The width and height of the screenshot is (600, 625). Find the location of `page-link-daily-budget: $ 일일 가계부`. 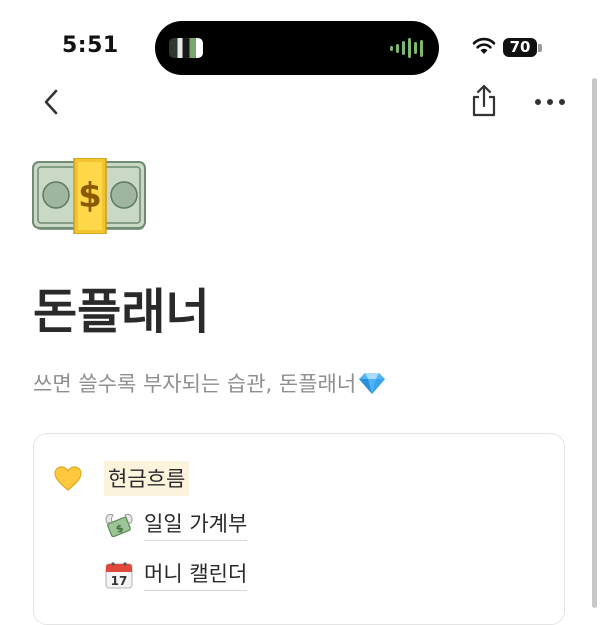

page-link-daily-budget: $ 일일 가계부 is located at coordinates (176, 524).